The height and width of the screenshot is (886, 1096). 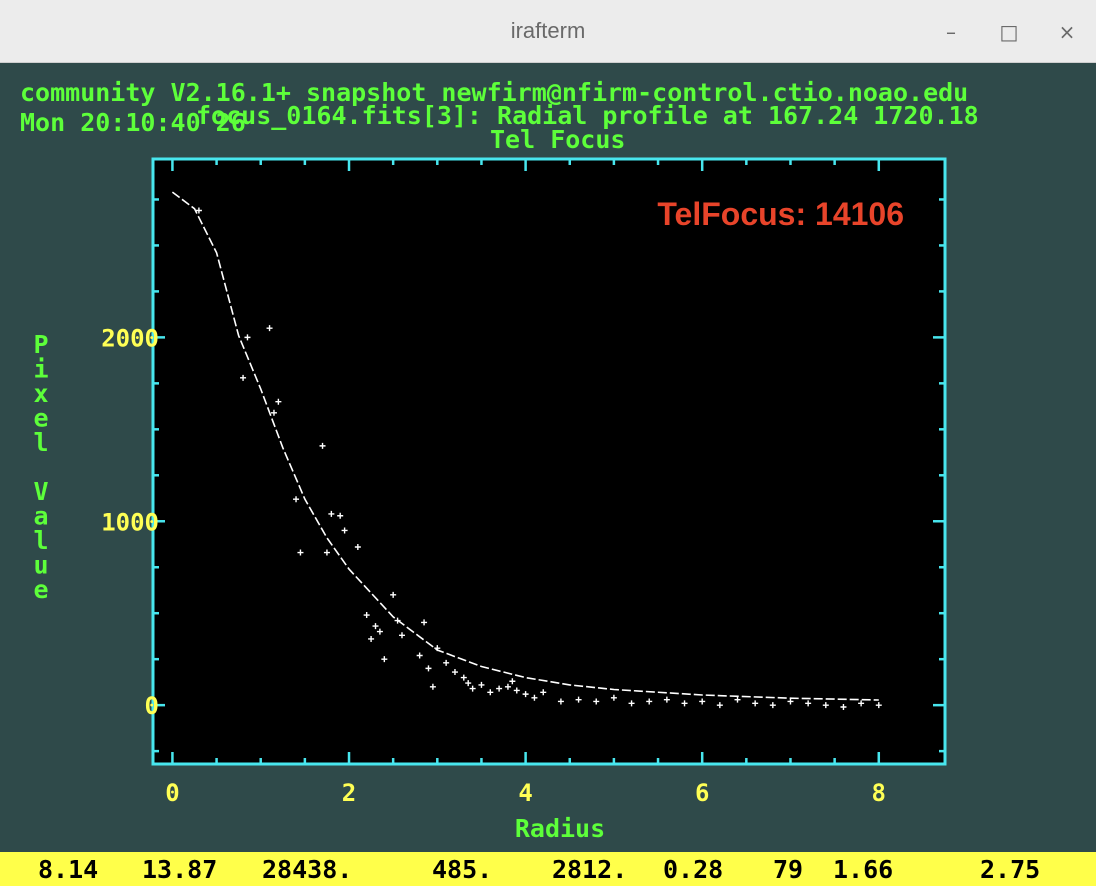 I want to click on y-tick-label: 0, so click(x=152, y=706).